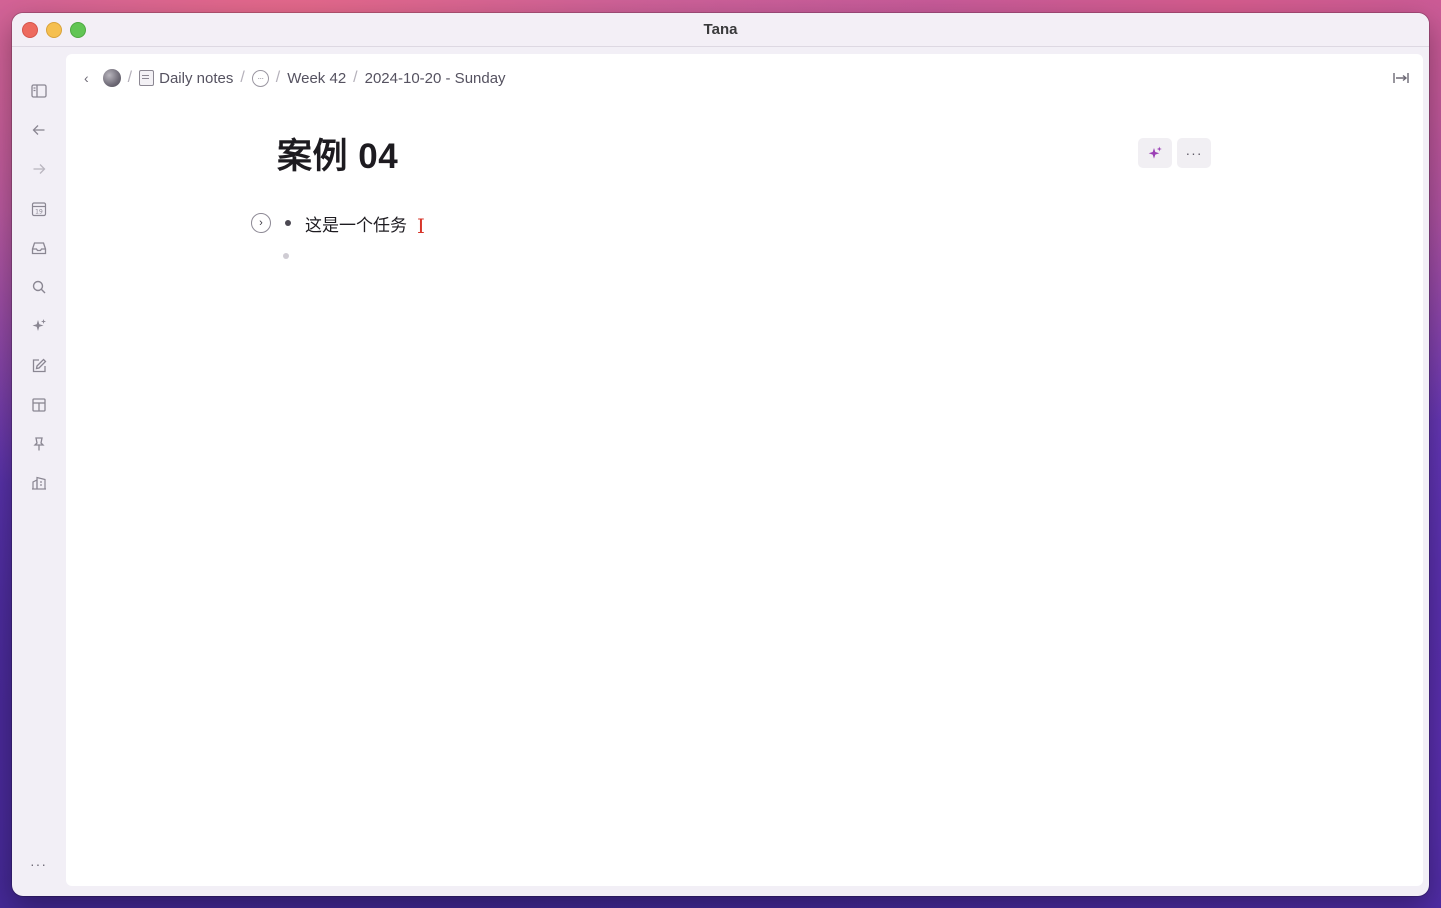 This screenshot has width=1441, height=908. What do you see at coordinates (30, 30) in the screenshot?
I see `close-window-button` at bounding box center [30, 30].